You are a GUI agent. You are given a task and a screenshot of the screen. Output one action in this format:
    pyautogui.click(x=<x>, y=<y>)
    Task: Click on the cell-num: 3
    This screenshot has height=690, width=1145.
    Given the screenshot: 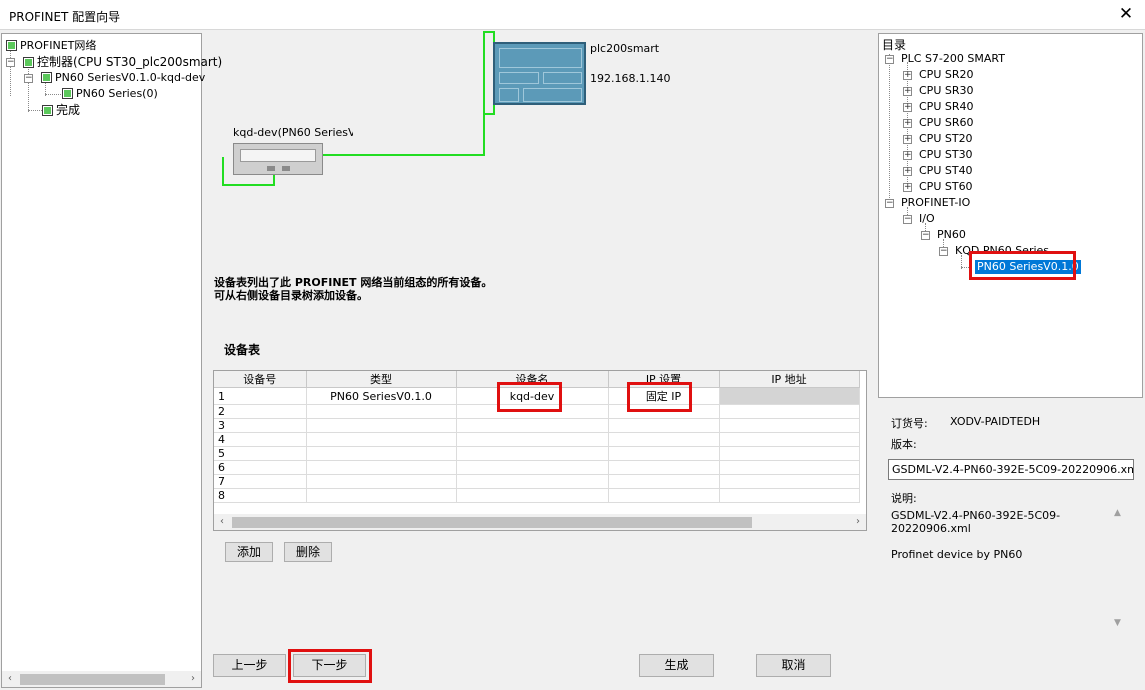 What is the action you would take?
    pyautogui.click(x=260, y=425)
    